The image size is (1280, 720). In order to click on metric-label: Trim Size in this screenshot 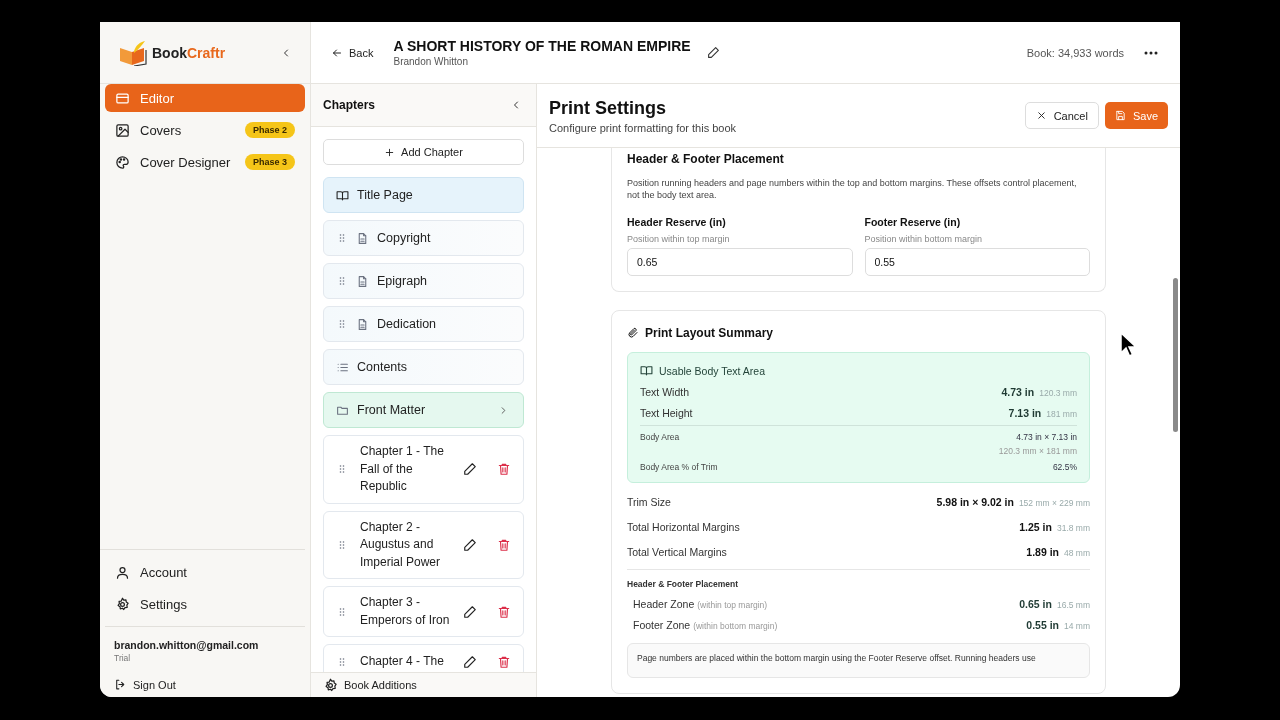, I will do `click(649, 502)`.